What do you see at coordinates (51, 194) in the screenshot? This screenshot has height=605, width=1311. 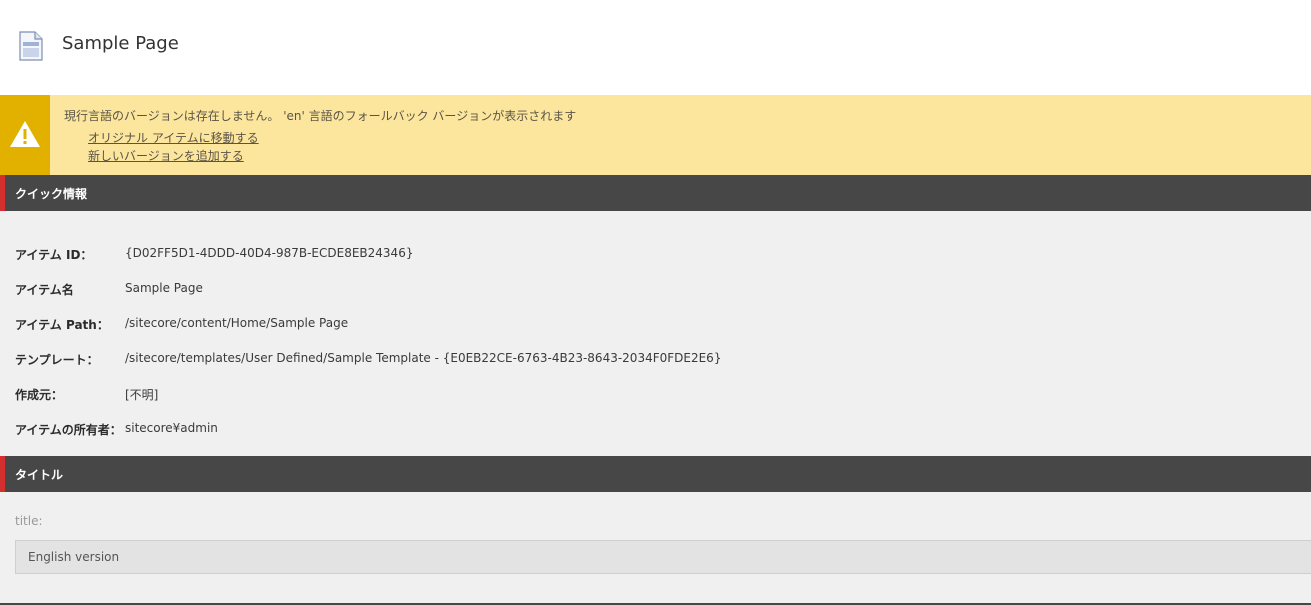 I see `quick-info-section-title: クイック情報` at bounding box center [51, 194].